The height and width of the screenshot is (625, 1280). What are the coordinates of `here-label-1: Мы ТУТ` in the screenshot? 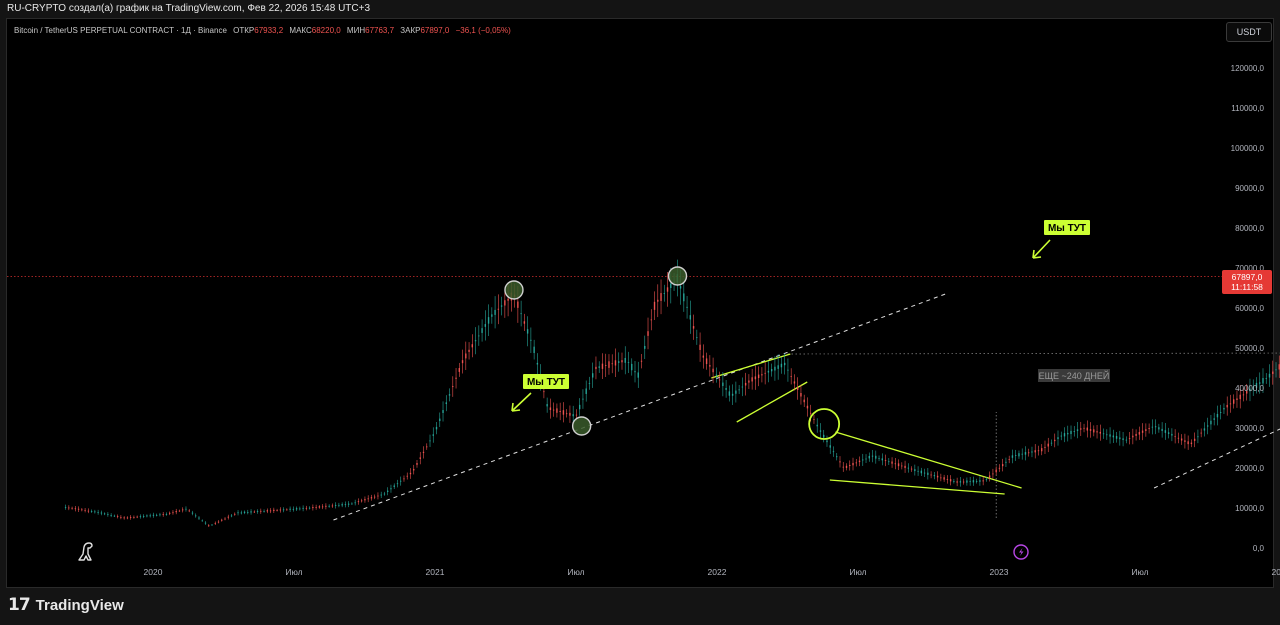 It's located at (546, 382).